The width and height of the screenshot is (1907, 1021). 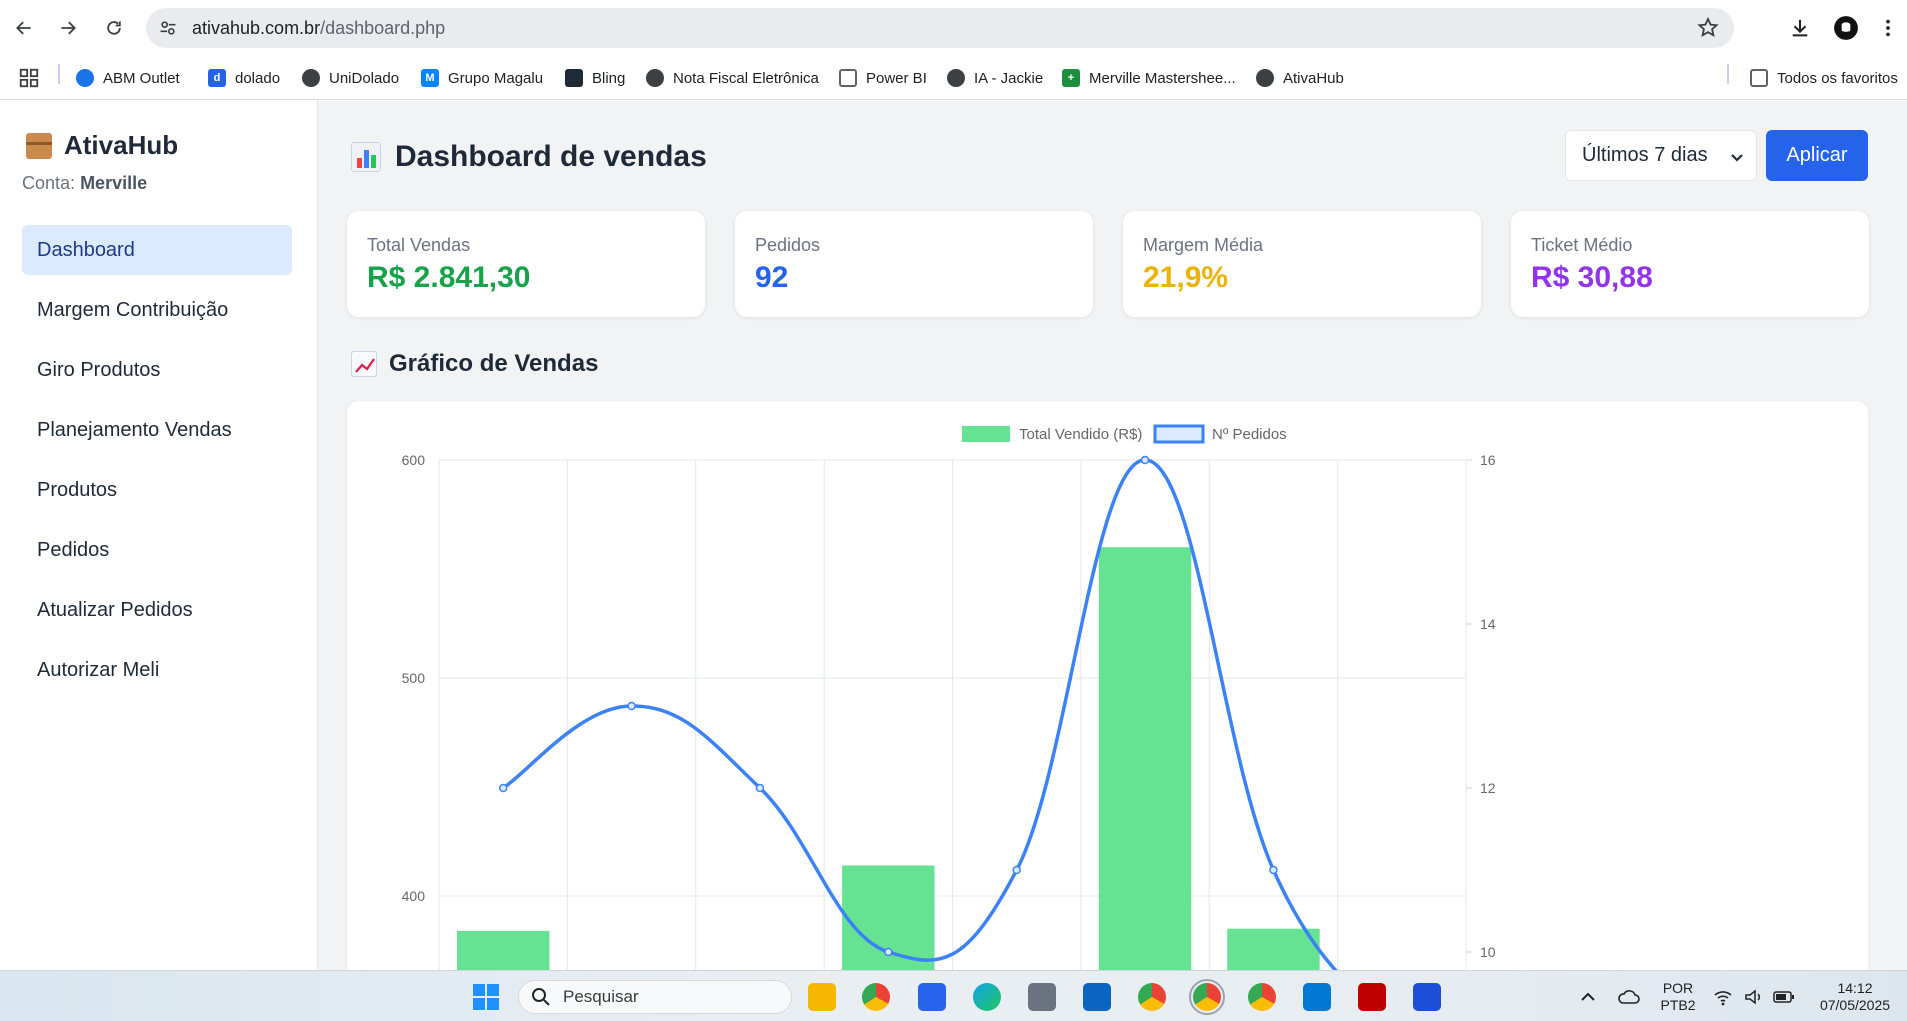 What do you see at coordinates (366, 157) in the screenshot?
I see `bar-chart-icon` at bounding box center [366, 157].